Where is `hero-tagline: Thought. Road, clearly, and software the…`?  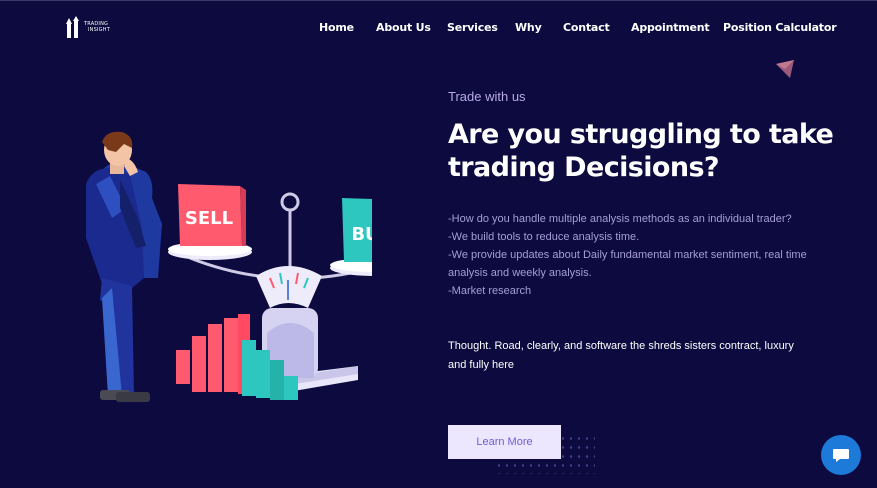
hero-tagline: Thought. Road, clearly, and software the… is located at coordinates (621, 355).